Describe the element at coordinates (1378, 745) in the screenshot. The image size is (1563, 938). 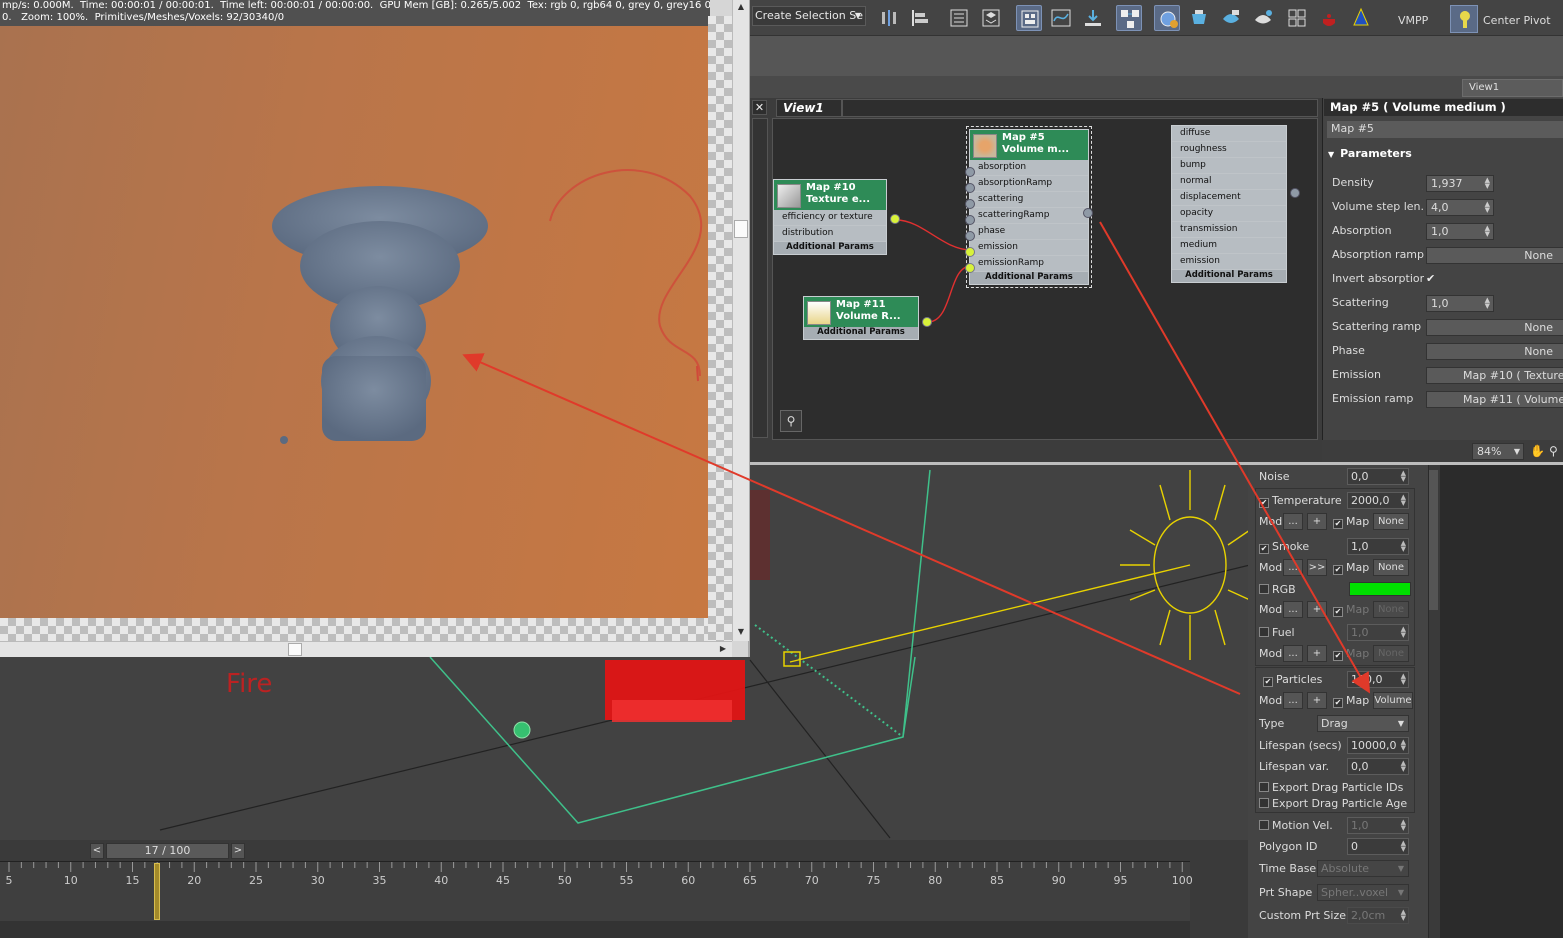
I see `lifespan-spinner: 10000,0 ▲ ▼` at that location.